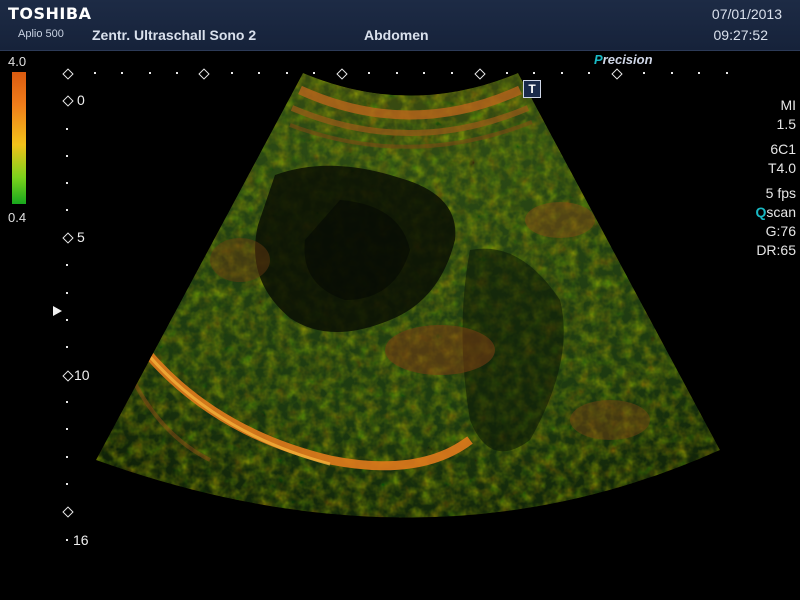 The height and width of the screenshot is (600, 800). What do you see at coordinates (781, 168) in the screenshot?
I see `thermal-index: T4.0` at bounding box center [781, 168].